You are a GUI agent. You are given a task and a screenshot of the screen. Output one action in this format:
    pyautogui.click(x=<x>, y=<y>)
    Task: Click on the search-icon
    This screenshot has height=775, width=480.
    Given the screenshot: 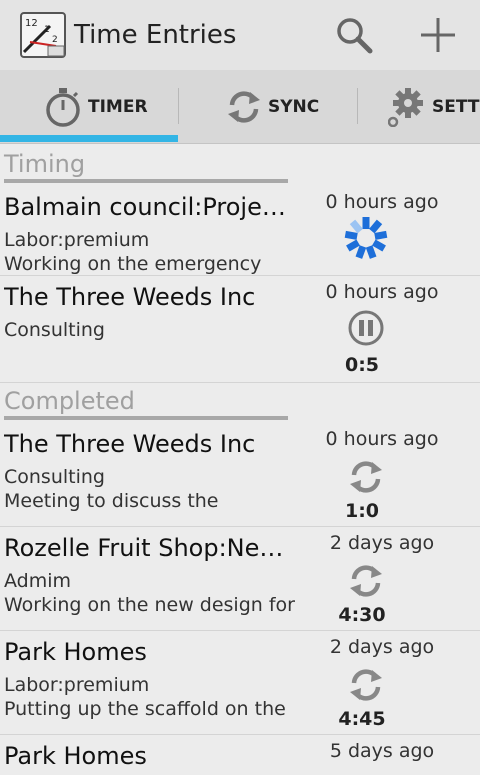 What is the action you would take?
    pyautogui.click(x=355, y=36)
    